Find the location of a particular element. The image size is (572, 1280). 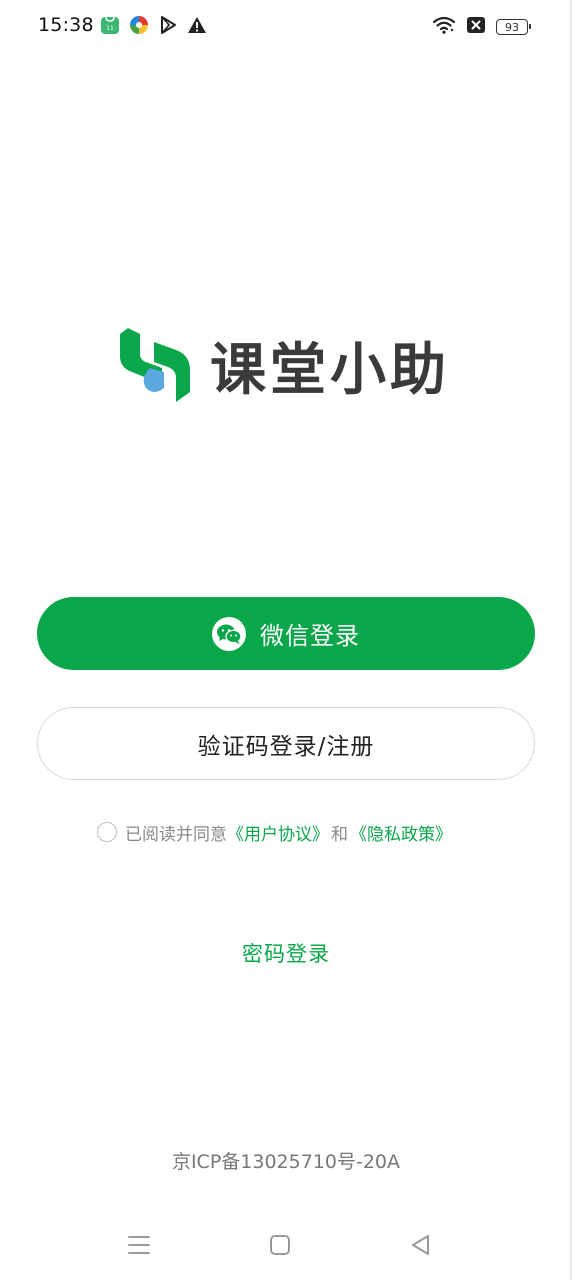

wechat-login-button: 微信登录 is located at coordinates (286, 633).